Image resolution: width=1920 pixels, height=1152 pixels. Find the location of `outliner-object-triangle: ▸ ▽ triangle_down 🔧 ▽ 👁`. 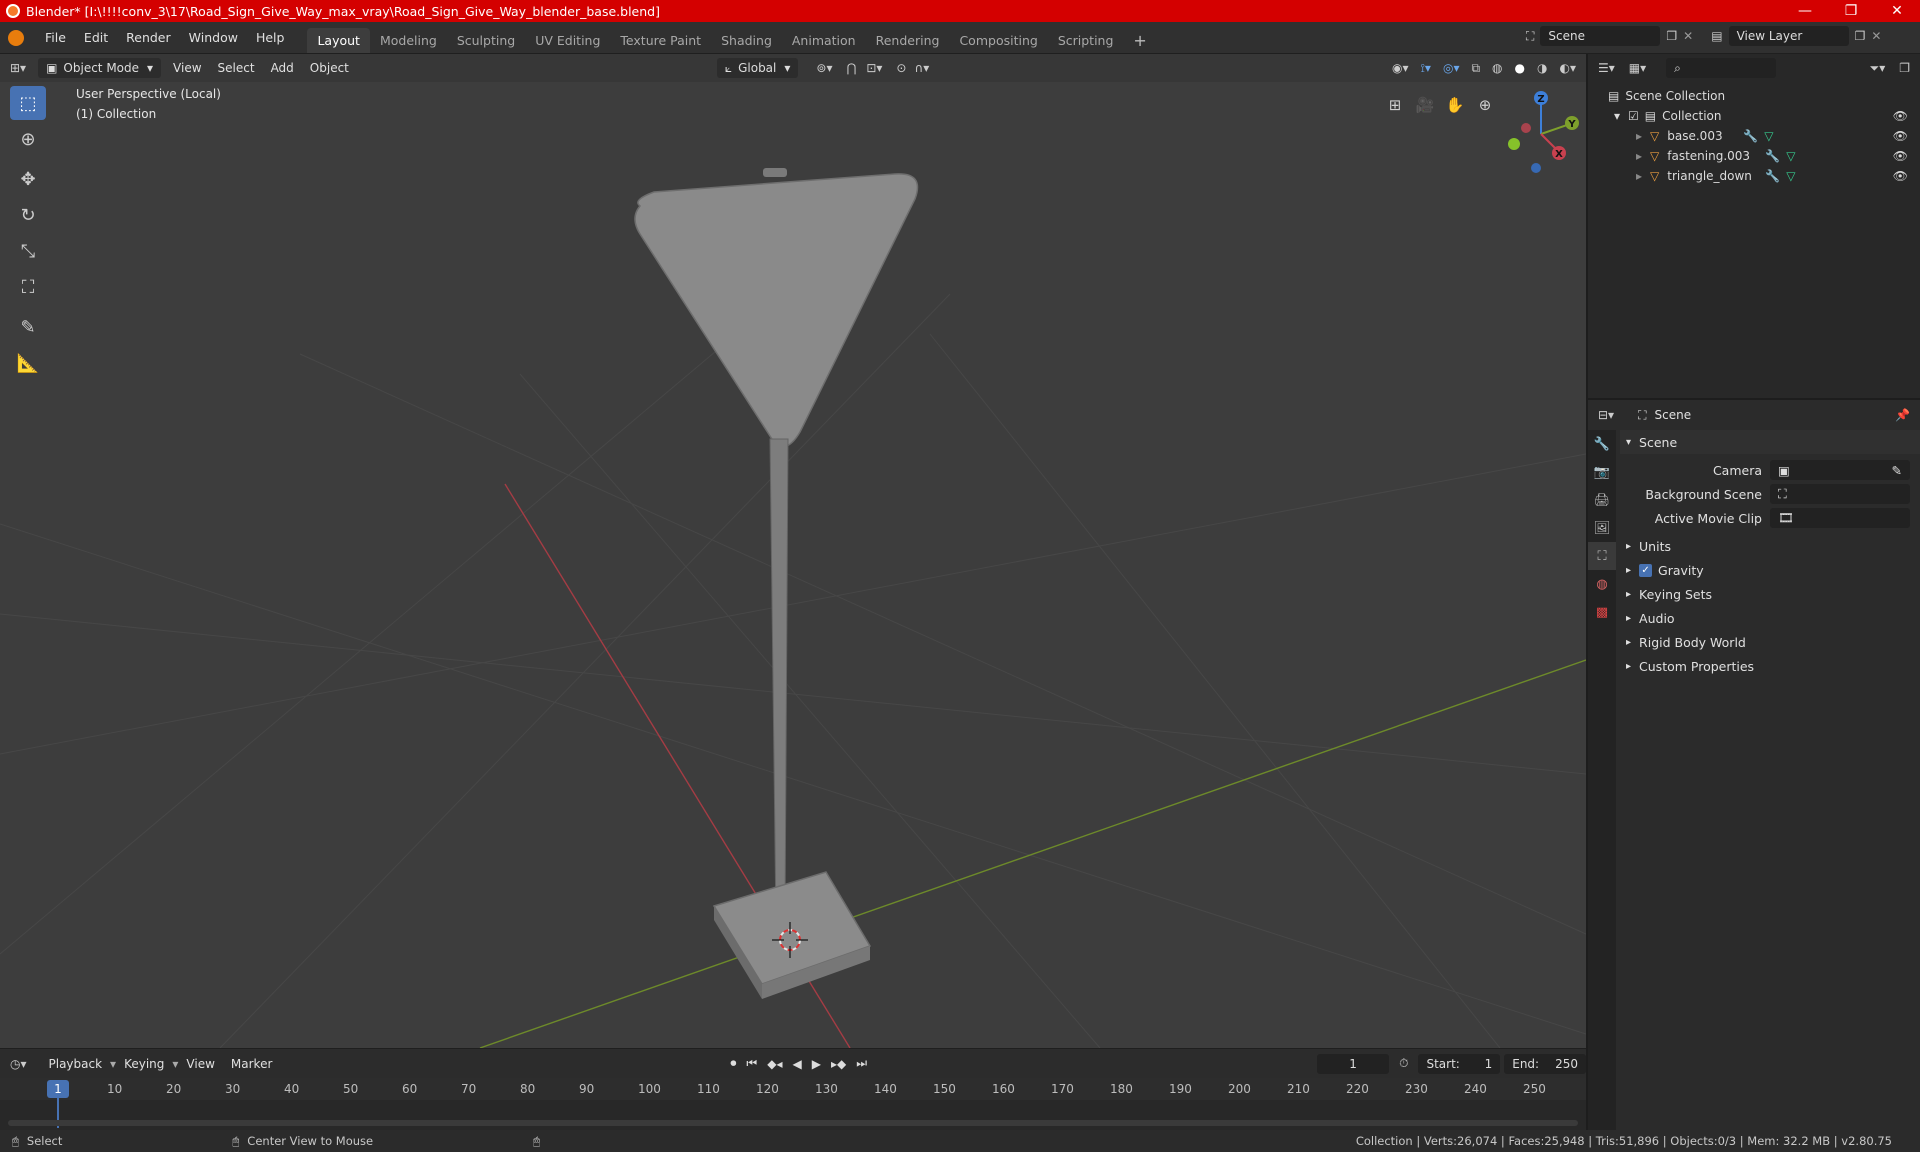

outliner-object-triangle: ▸ ▽ triangle_down 🔧 ▽ 👁 is located at coordinates (1754, 176).